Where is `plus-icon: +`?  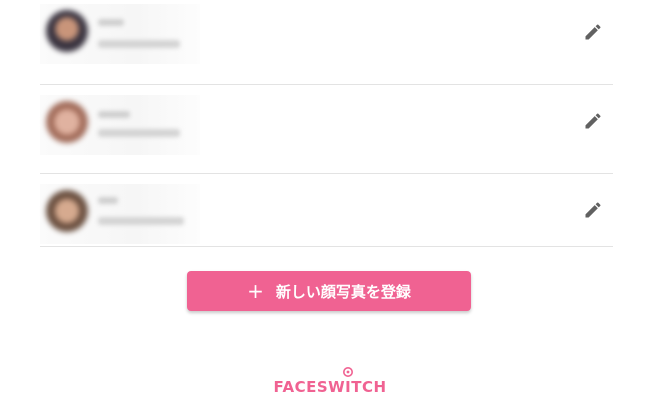
plus-icon: + is located at coordinates (255, 291).